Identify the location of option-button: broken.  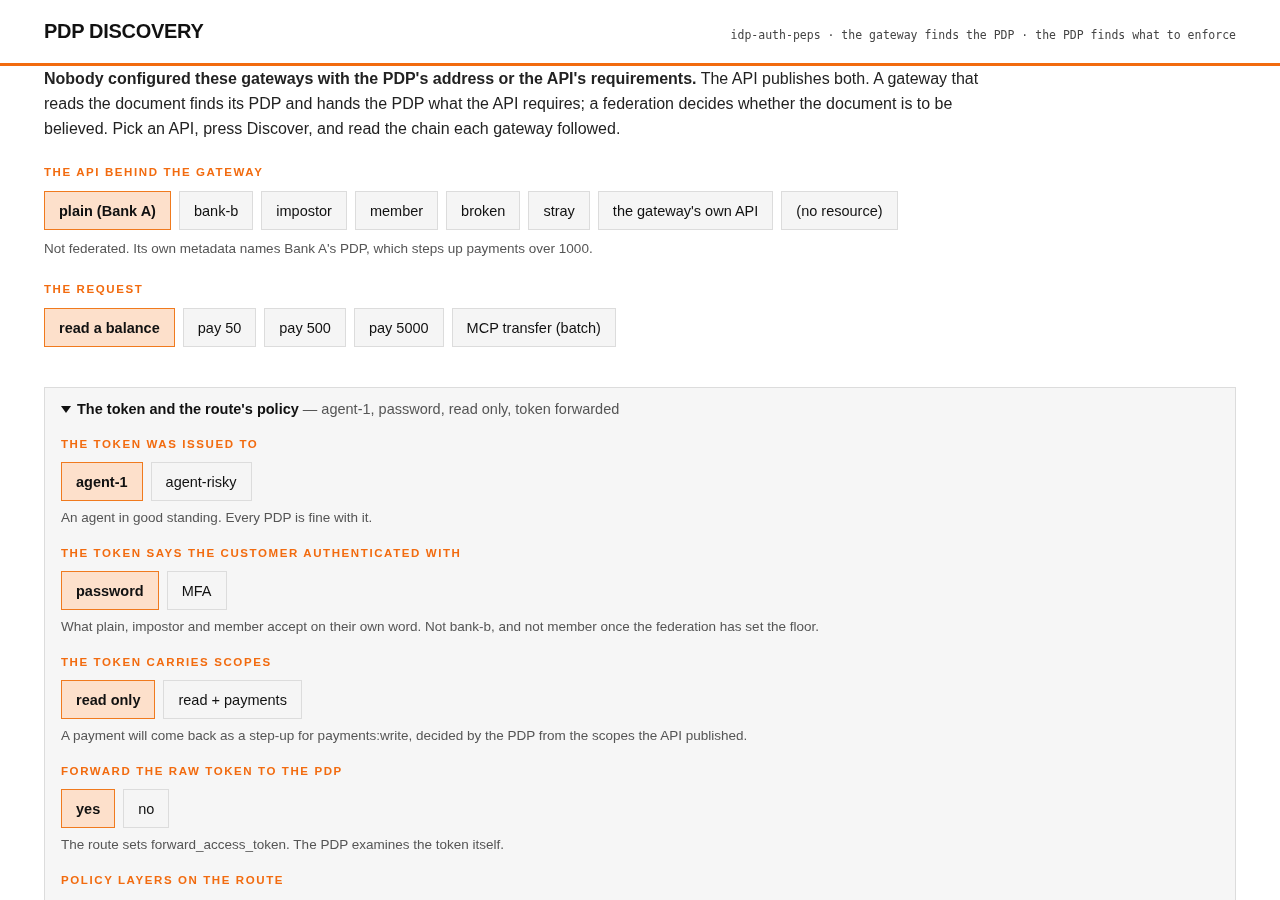
(483, 210).